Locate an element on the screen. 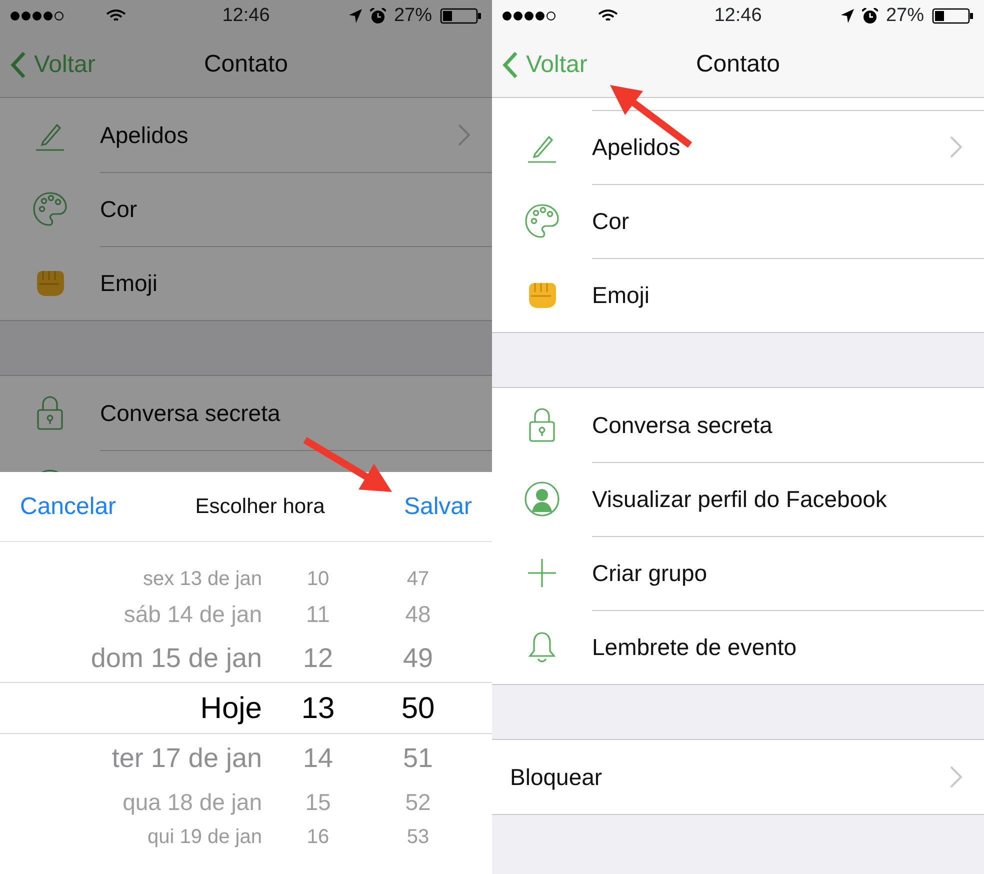 This screenshot has height=874, width=984. plus-icon is located at coordinates (542, 573).